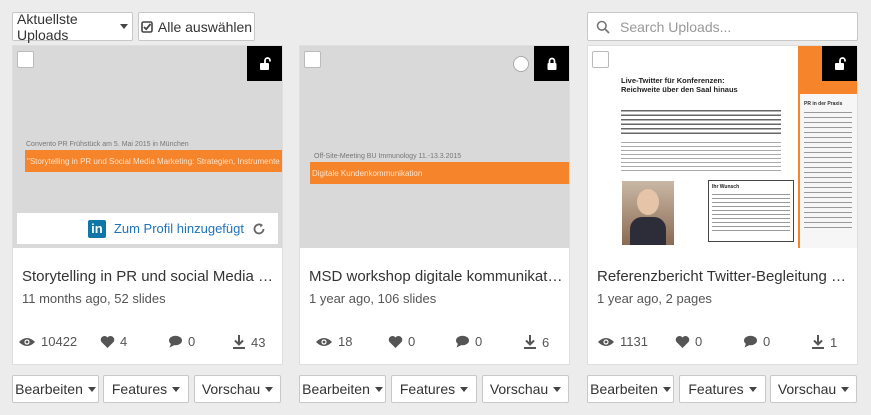  I want to click on edit-button-label: Bearbeiten, so click(624, 389).